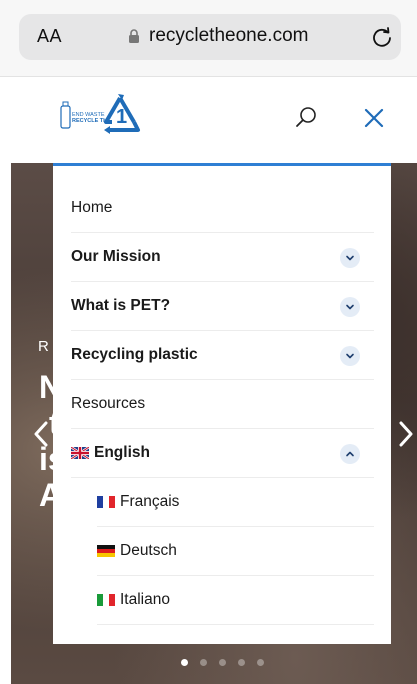 Image resolution: width=417 pixels, height=684 pixels. I want to click on carousel-dots, so click(226, 664).